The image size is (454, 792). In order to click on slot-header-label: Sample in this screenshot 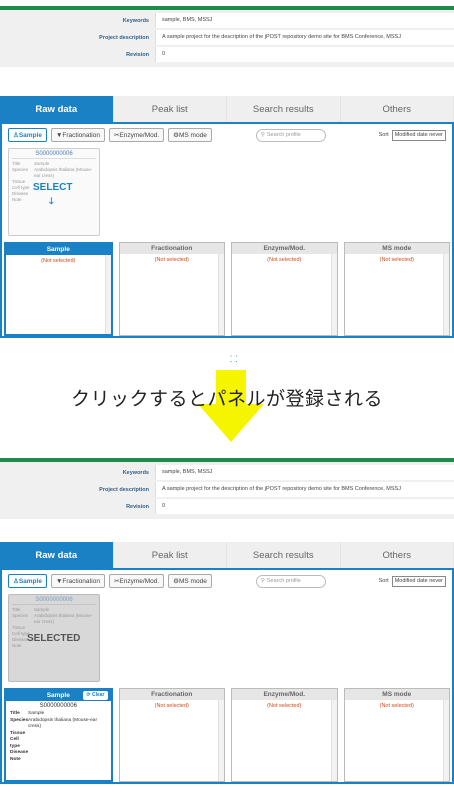, I will do `click(58, 695)`.